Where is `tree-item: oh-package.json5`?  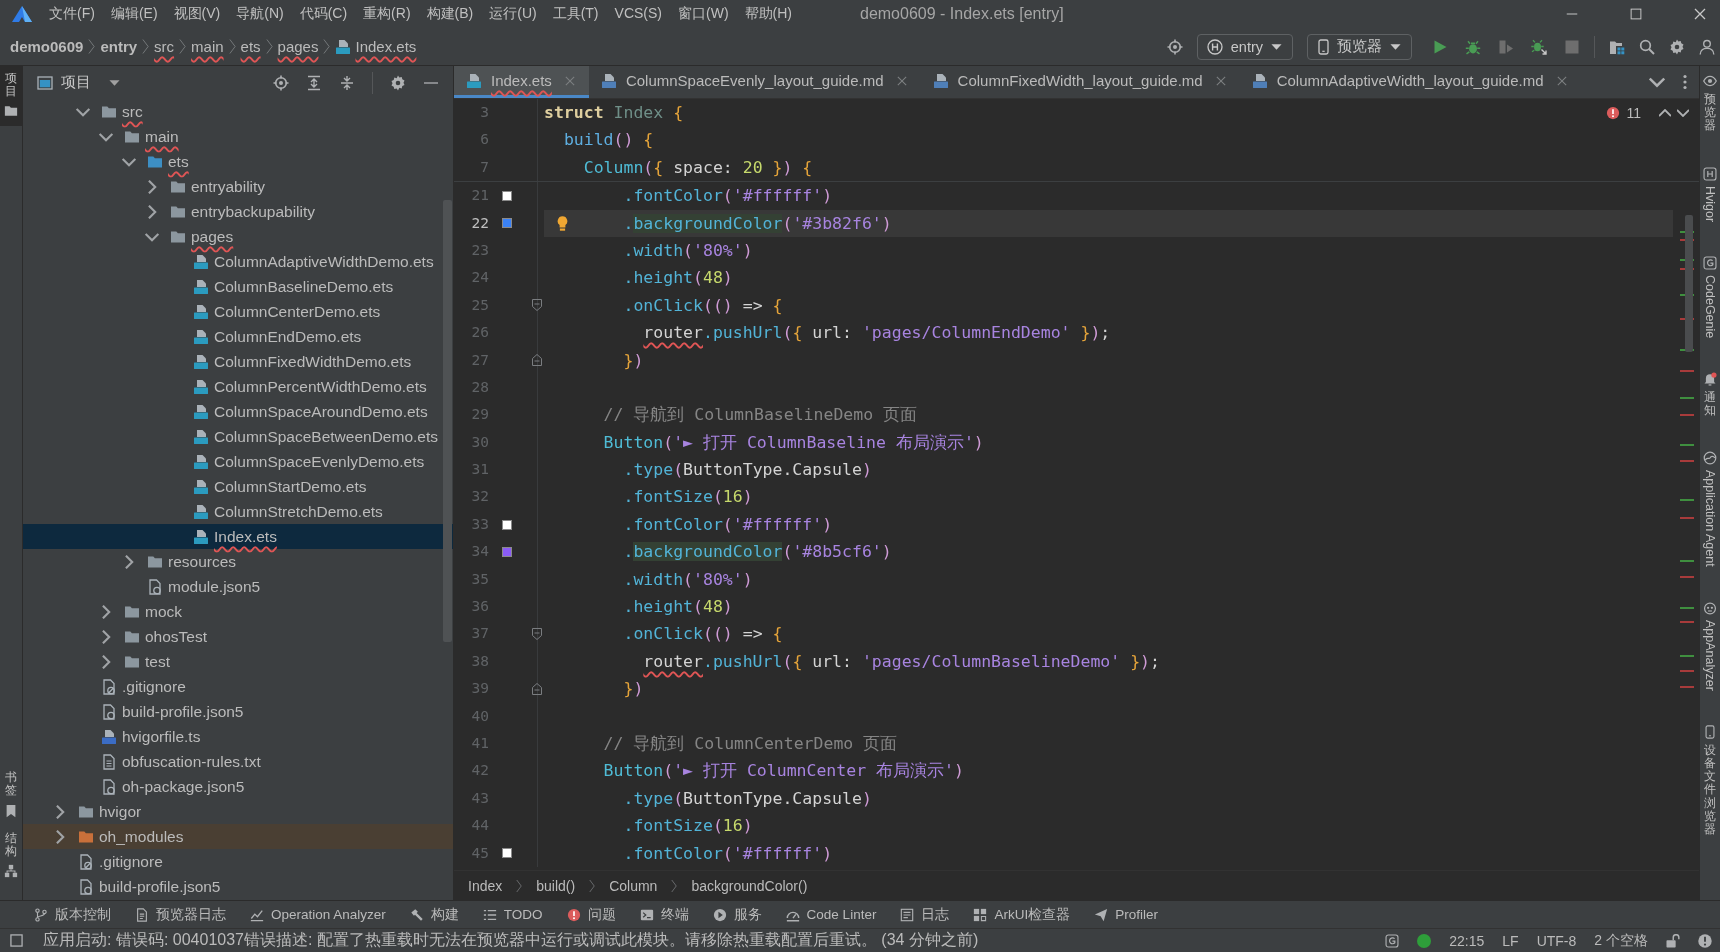 tree-item: oh-package.json5 is located at coordinates (238, 786).